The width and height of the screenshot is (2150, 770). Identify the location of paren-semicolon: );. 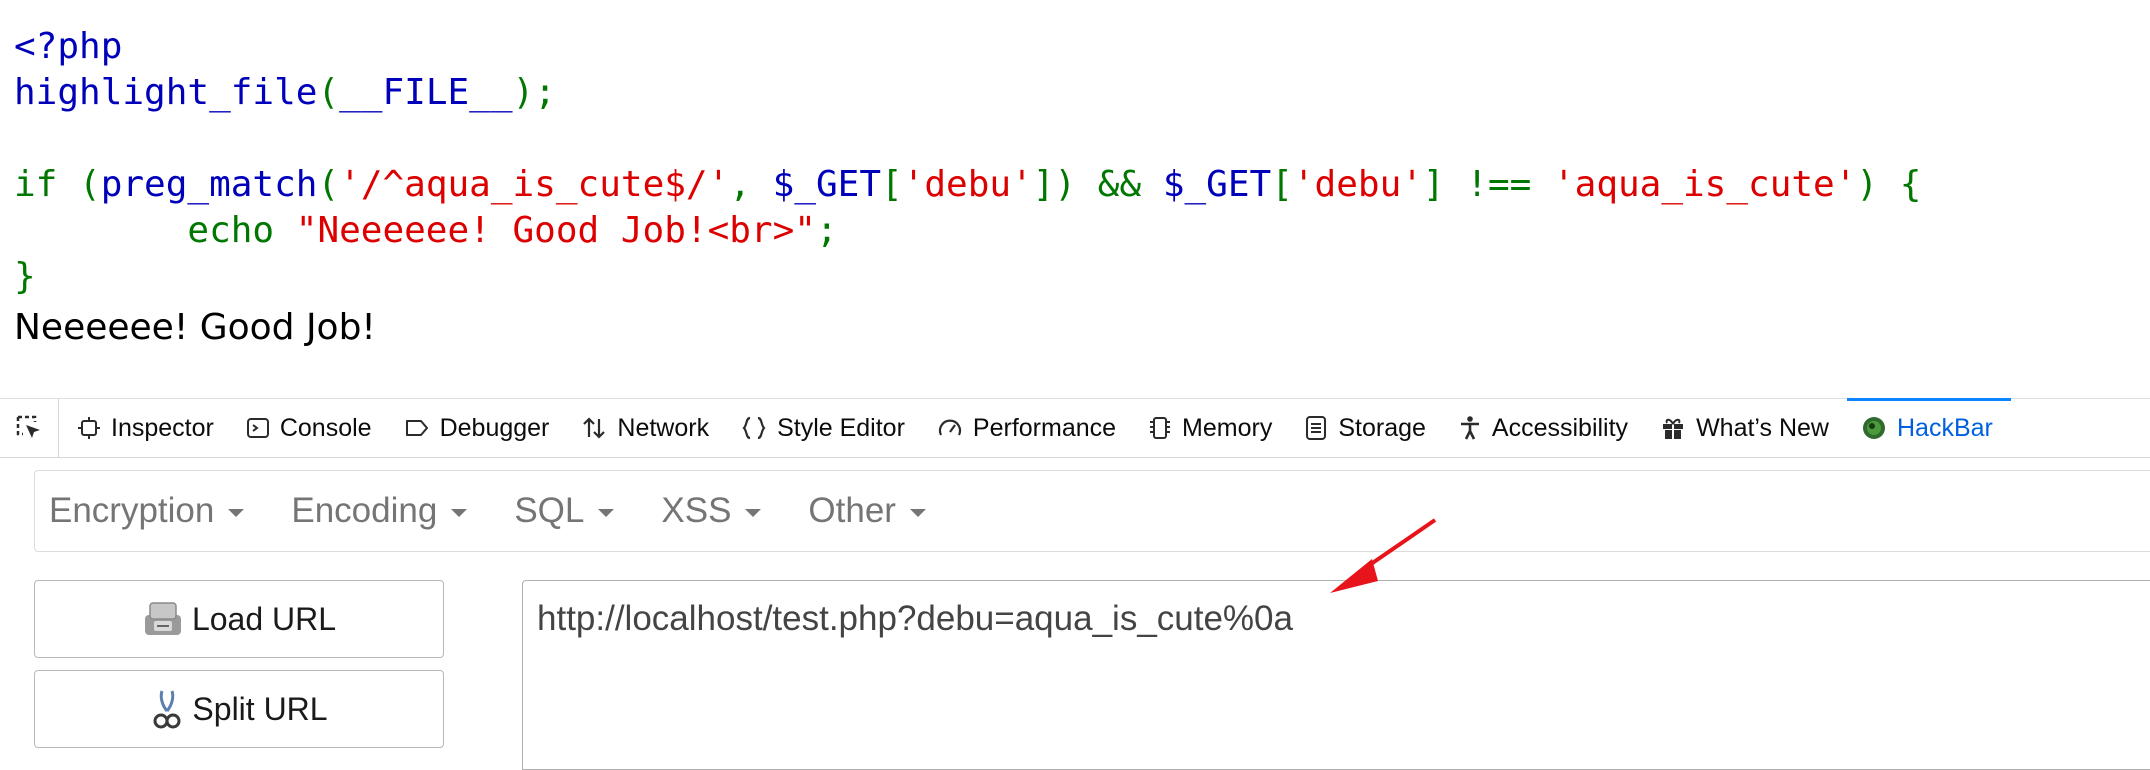
(534, 92).